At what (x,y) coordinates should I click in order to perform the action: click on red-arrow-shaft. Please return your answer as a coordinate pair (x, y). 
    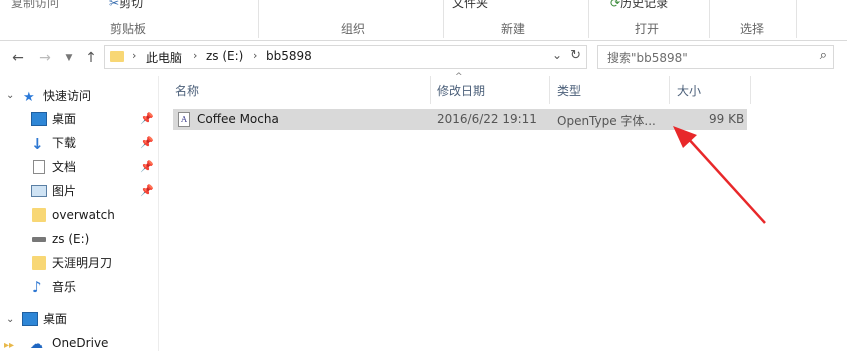
    Looking at the image, I should click on (725, 179).